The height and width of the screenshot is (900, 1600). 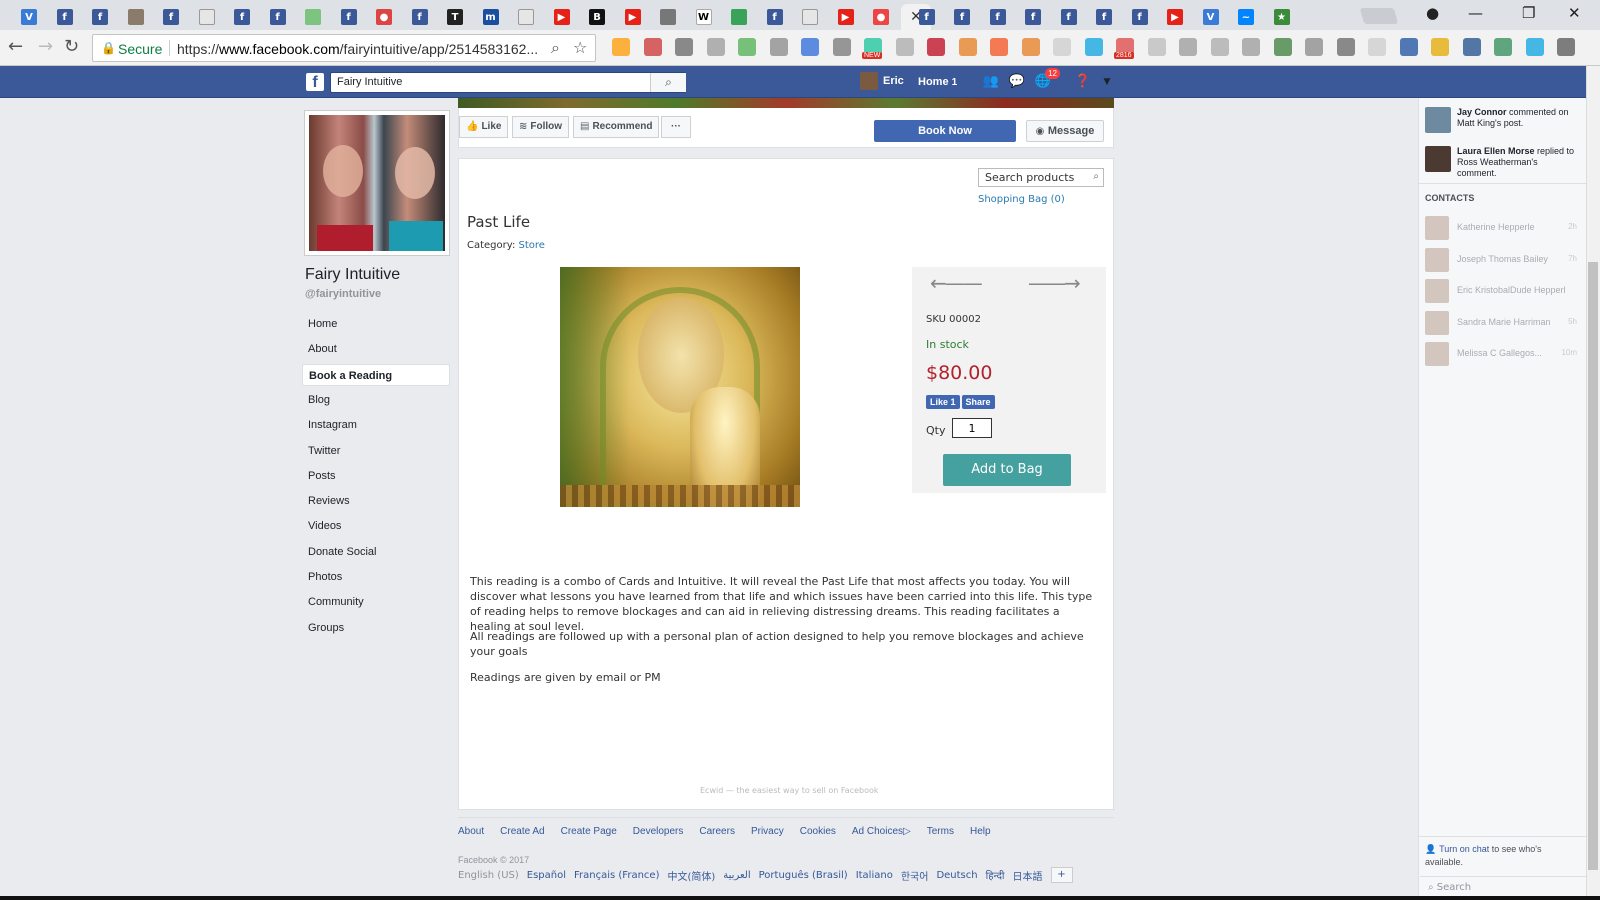 What do you see at coordinates (1041, 177) in the screenshot?
I see `product-search-input: Search products ⌕` at bounding box center [1041, 177].